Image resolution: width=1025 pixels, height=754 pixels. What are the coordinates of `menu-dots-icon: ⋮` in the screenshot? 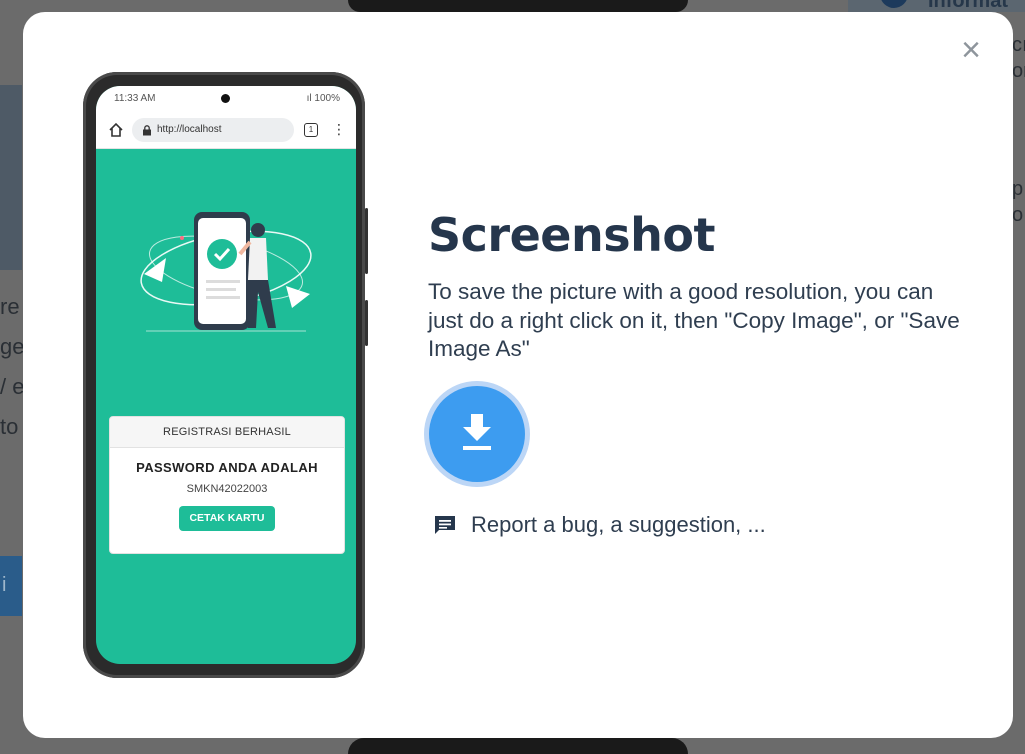 It's located at (339, 129).